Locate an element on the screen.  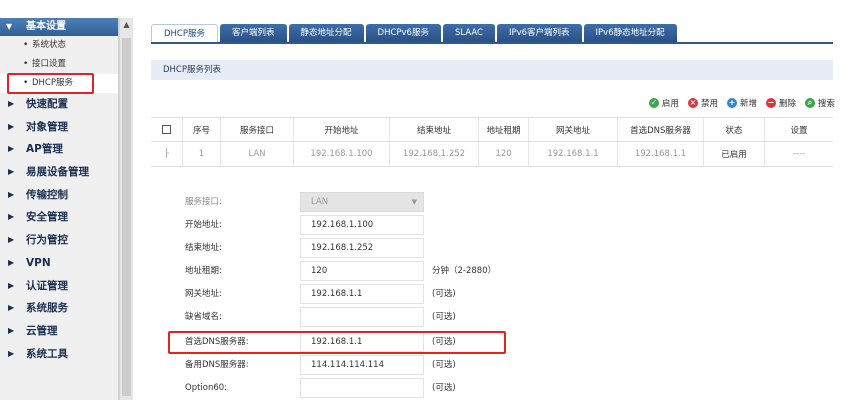
enable-button: ✓ 启用 is located at coordinates (663, 103).